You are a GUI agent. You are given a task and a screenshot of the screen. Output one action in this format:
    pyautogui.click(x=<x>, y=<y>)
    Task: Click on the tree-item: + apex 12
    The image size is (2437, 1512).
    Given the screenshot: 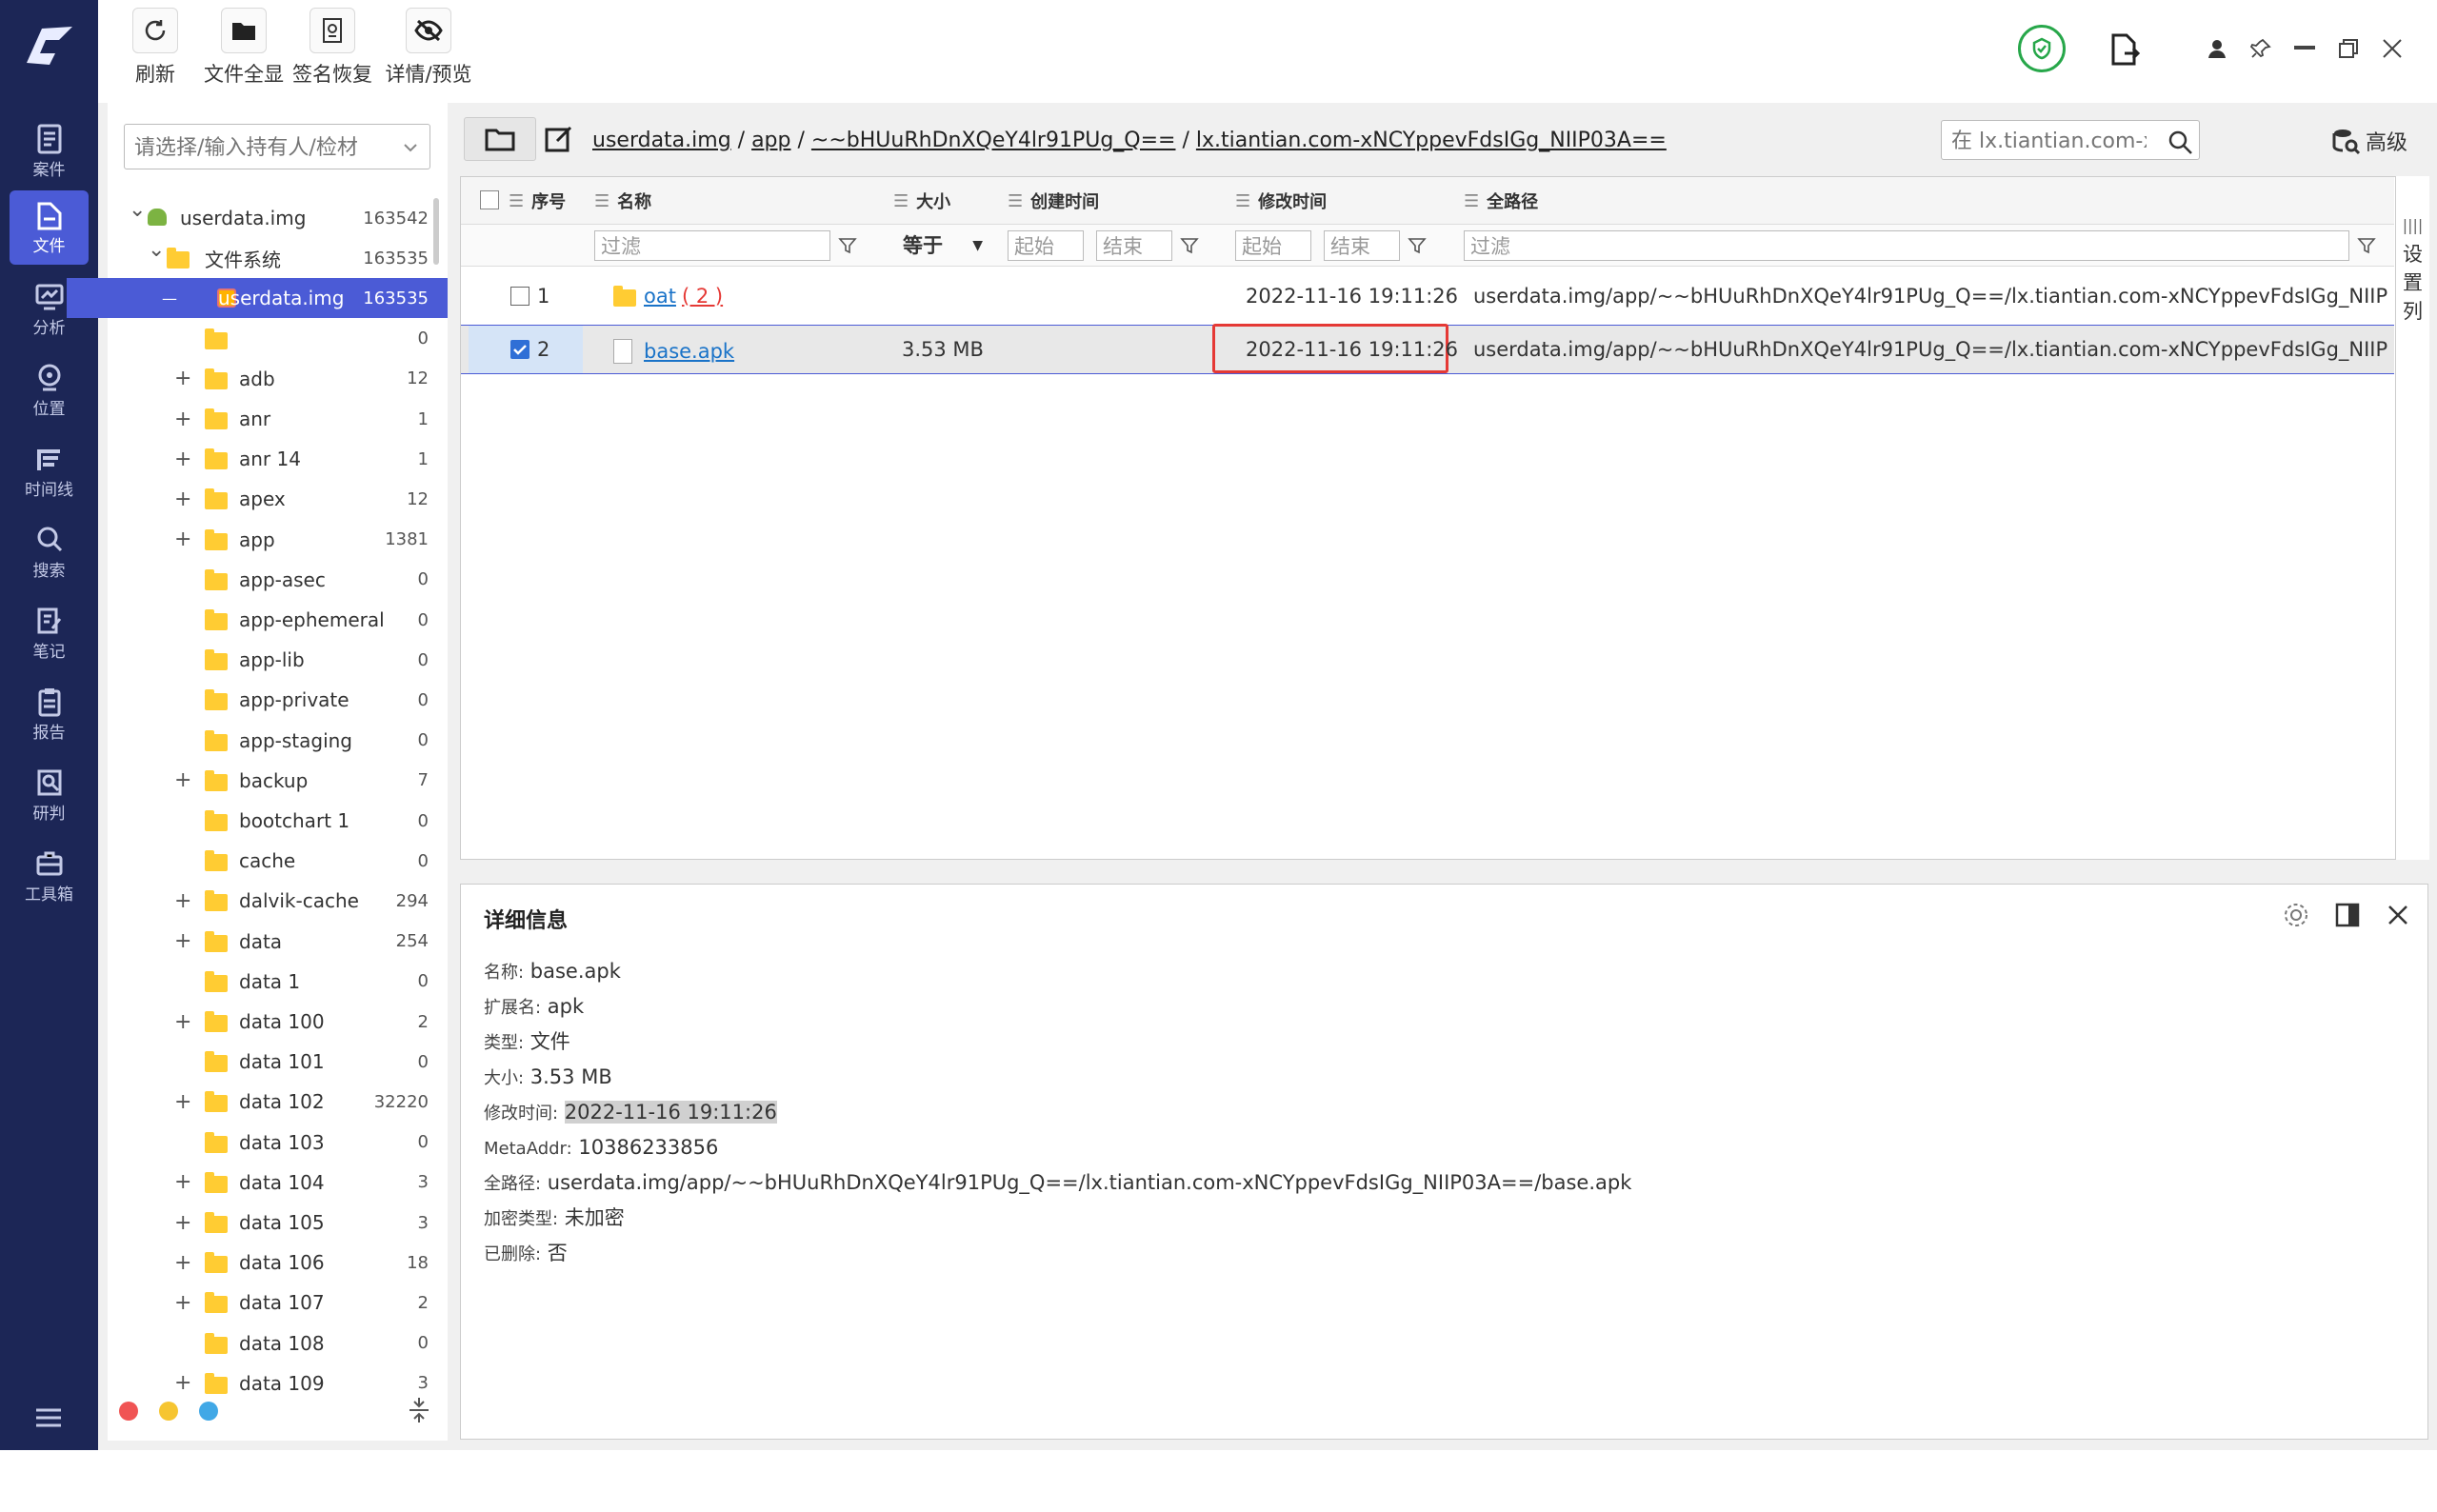 What is the action you would take?
    pyautogui.click(x=278, y=499)
    